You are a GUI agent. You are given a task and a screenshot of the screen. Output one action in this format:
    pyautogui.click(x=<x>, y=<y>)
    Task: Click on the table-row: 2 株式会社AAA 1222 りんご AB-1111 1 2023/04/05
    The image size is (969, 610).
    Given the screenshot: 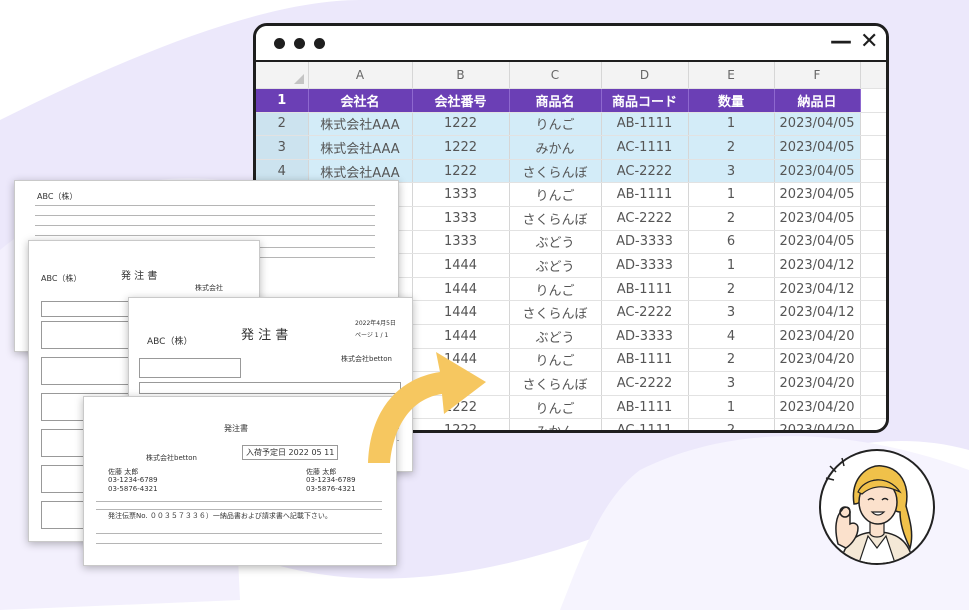 What is the action you would take?
    pyautogui.click(x=571, y=124)
    